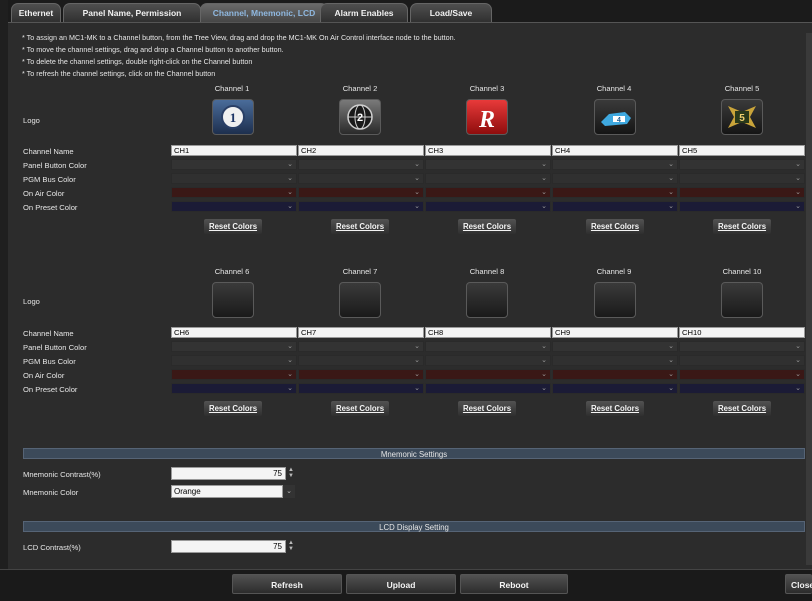 This screenshot has height=601, width=812. I want to click on svg-text: 5, so click(742, 118).